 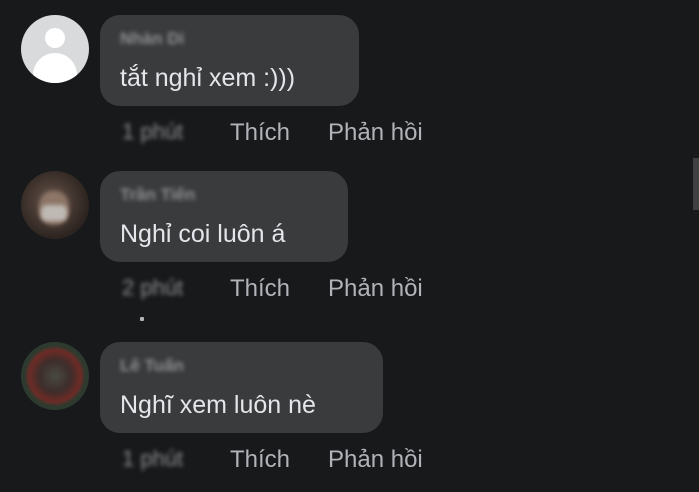 I want to click on like-button: Thích, so click(x=260, y=460).